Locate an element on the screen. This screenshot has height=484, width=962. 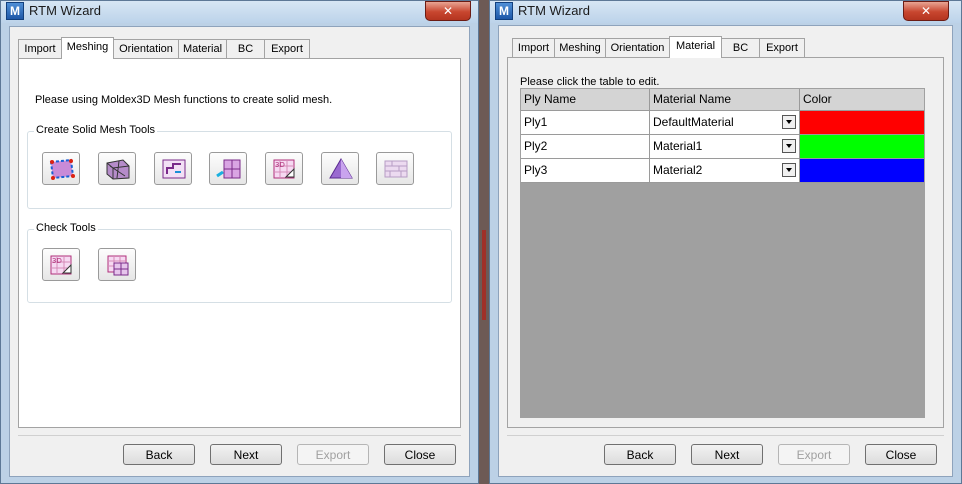
solid-mesh-icon is located at coordinates (62, 169).